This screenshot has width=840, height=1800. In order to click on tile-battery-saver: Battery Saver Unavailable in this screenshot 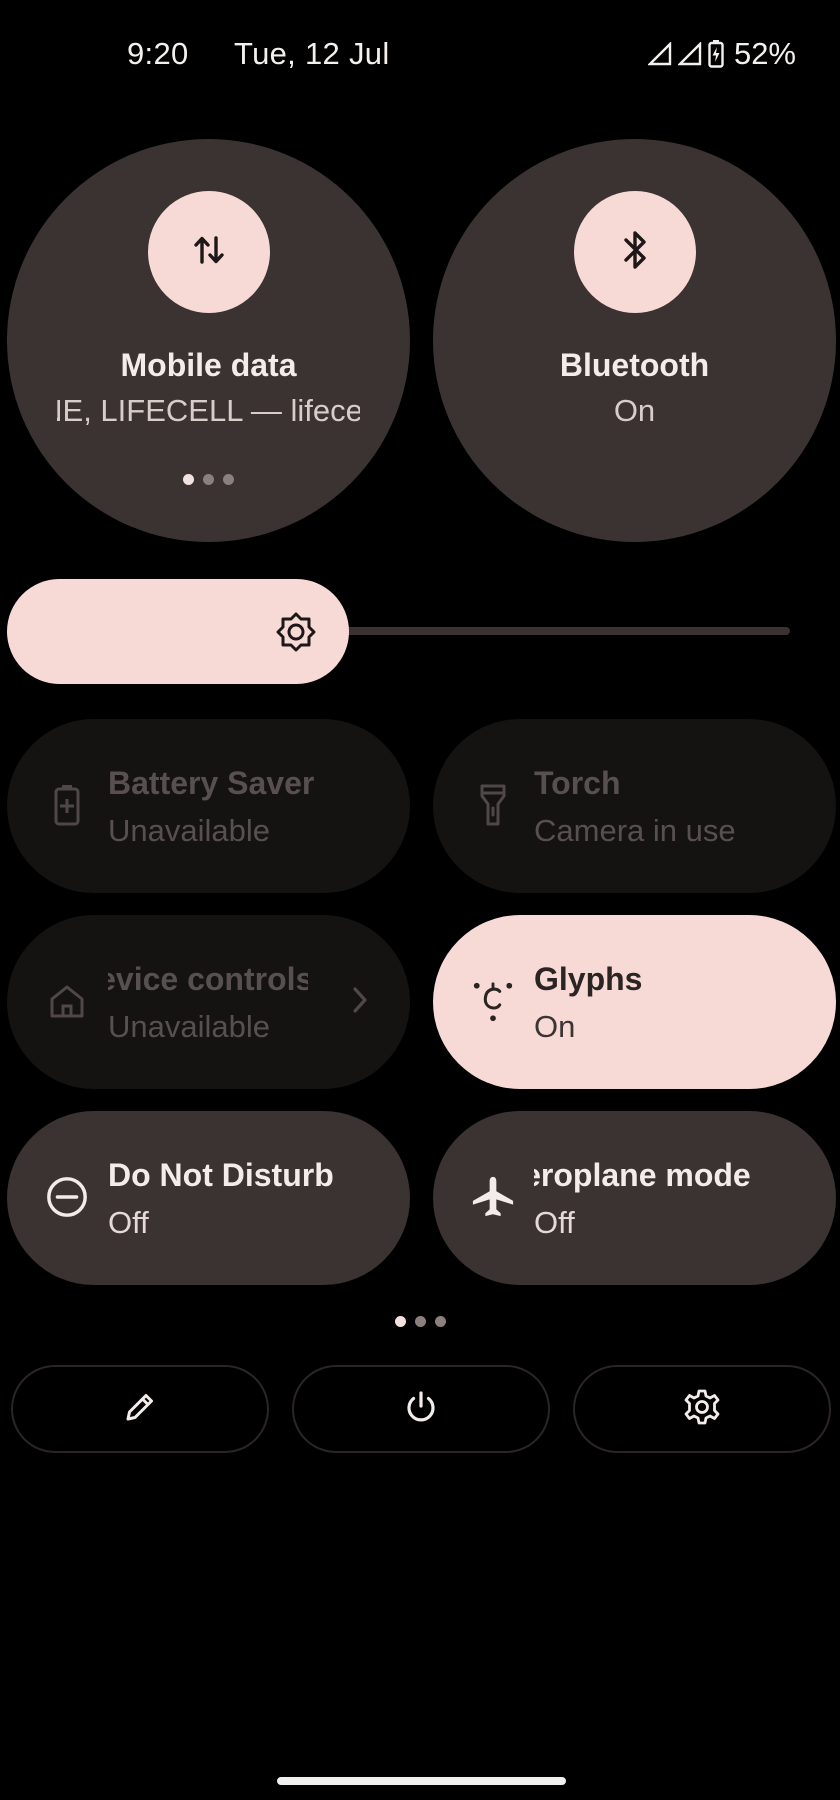, I will do `click(208, 806)`.